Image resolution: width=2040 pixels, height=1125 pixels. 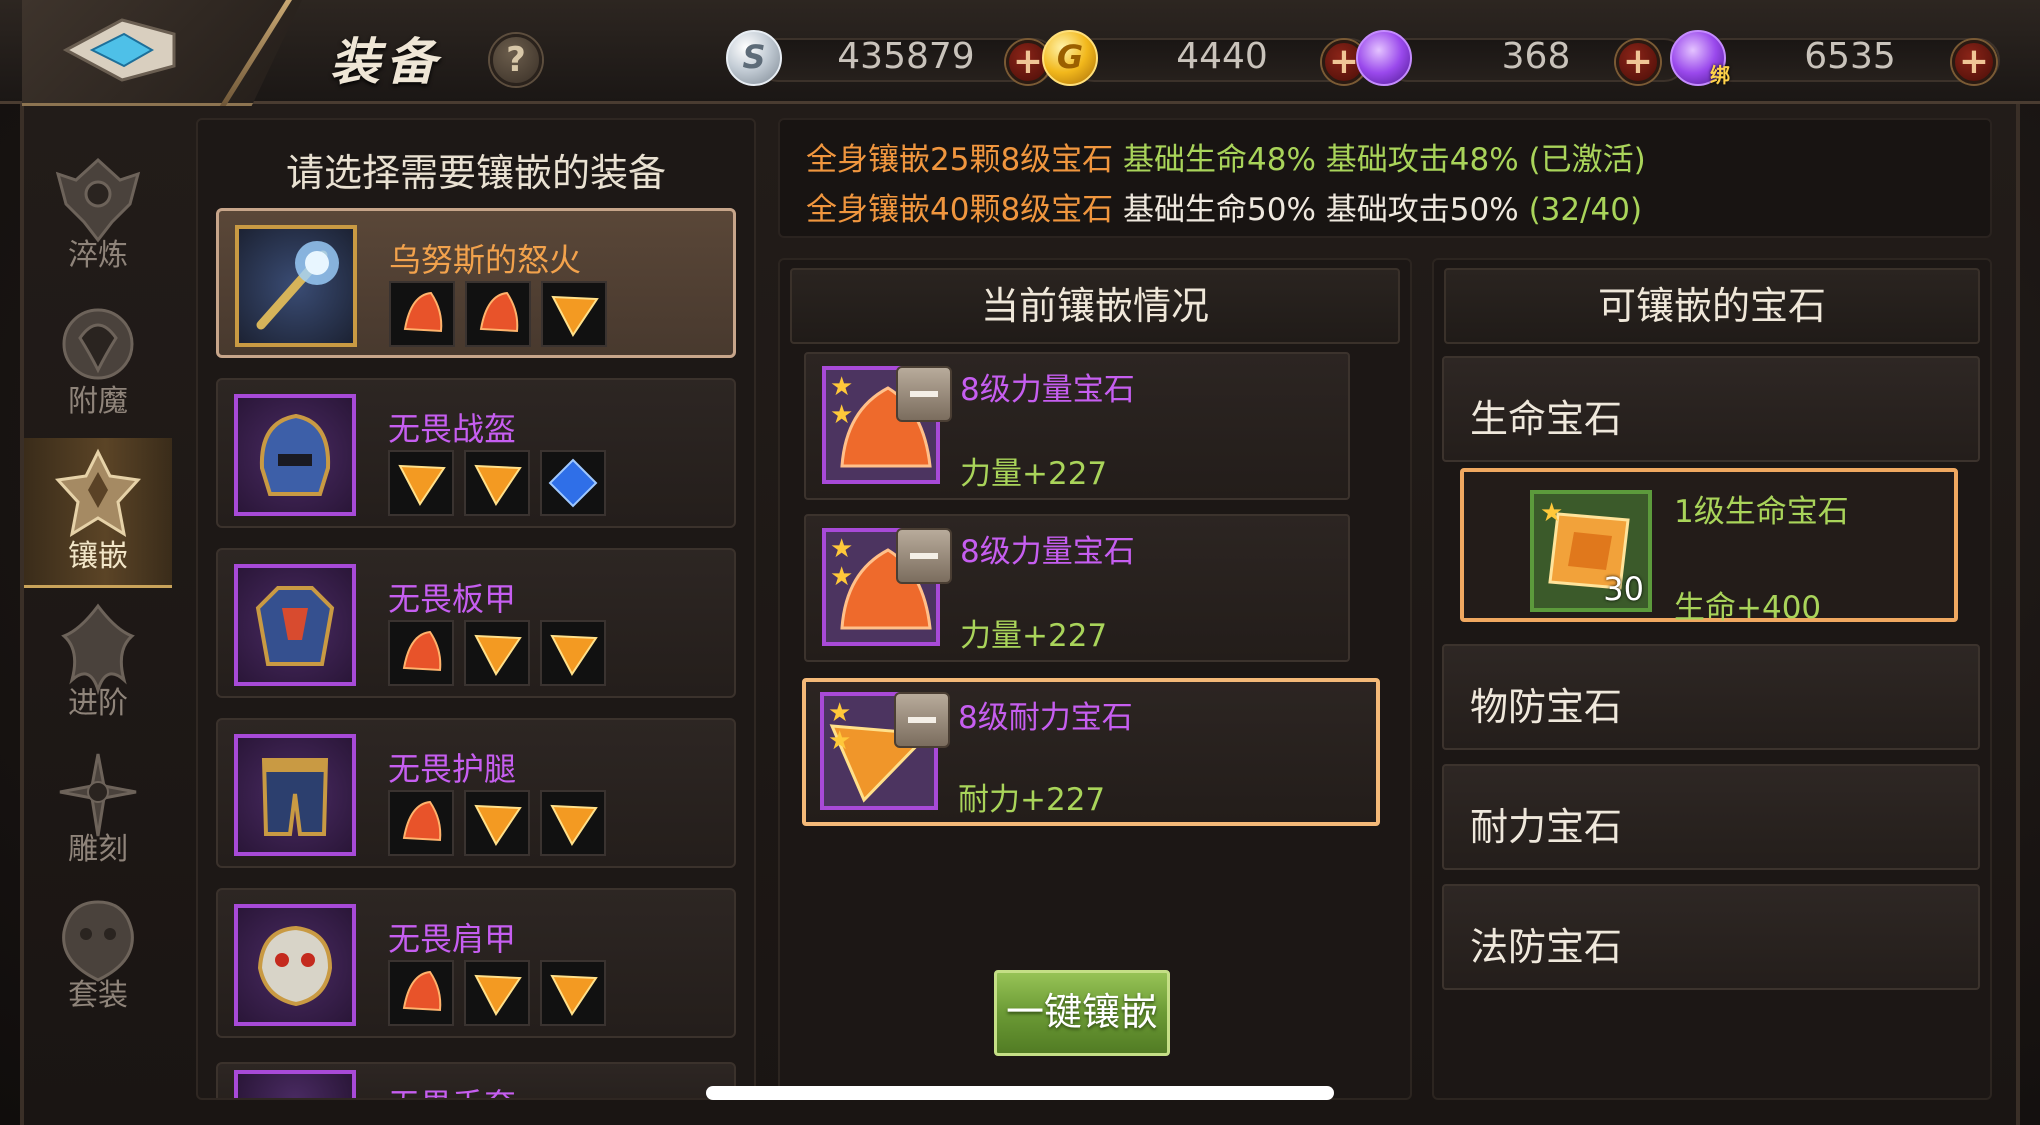 I want to click on gem-name: 1级生命宝石, so click(x=1761, y=512).